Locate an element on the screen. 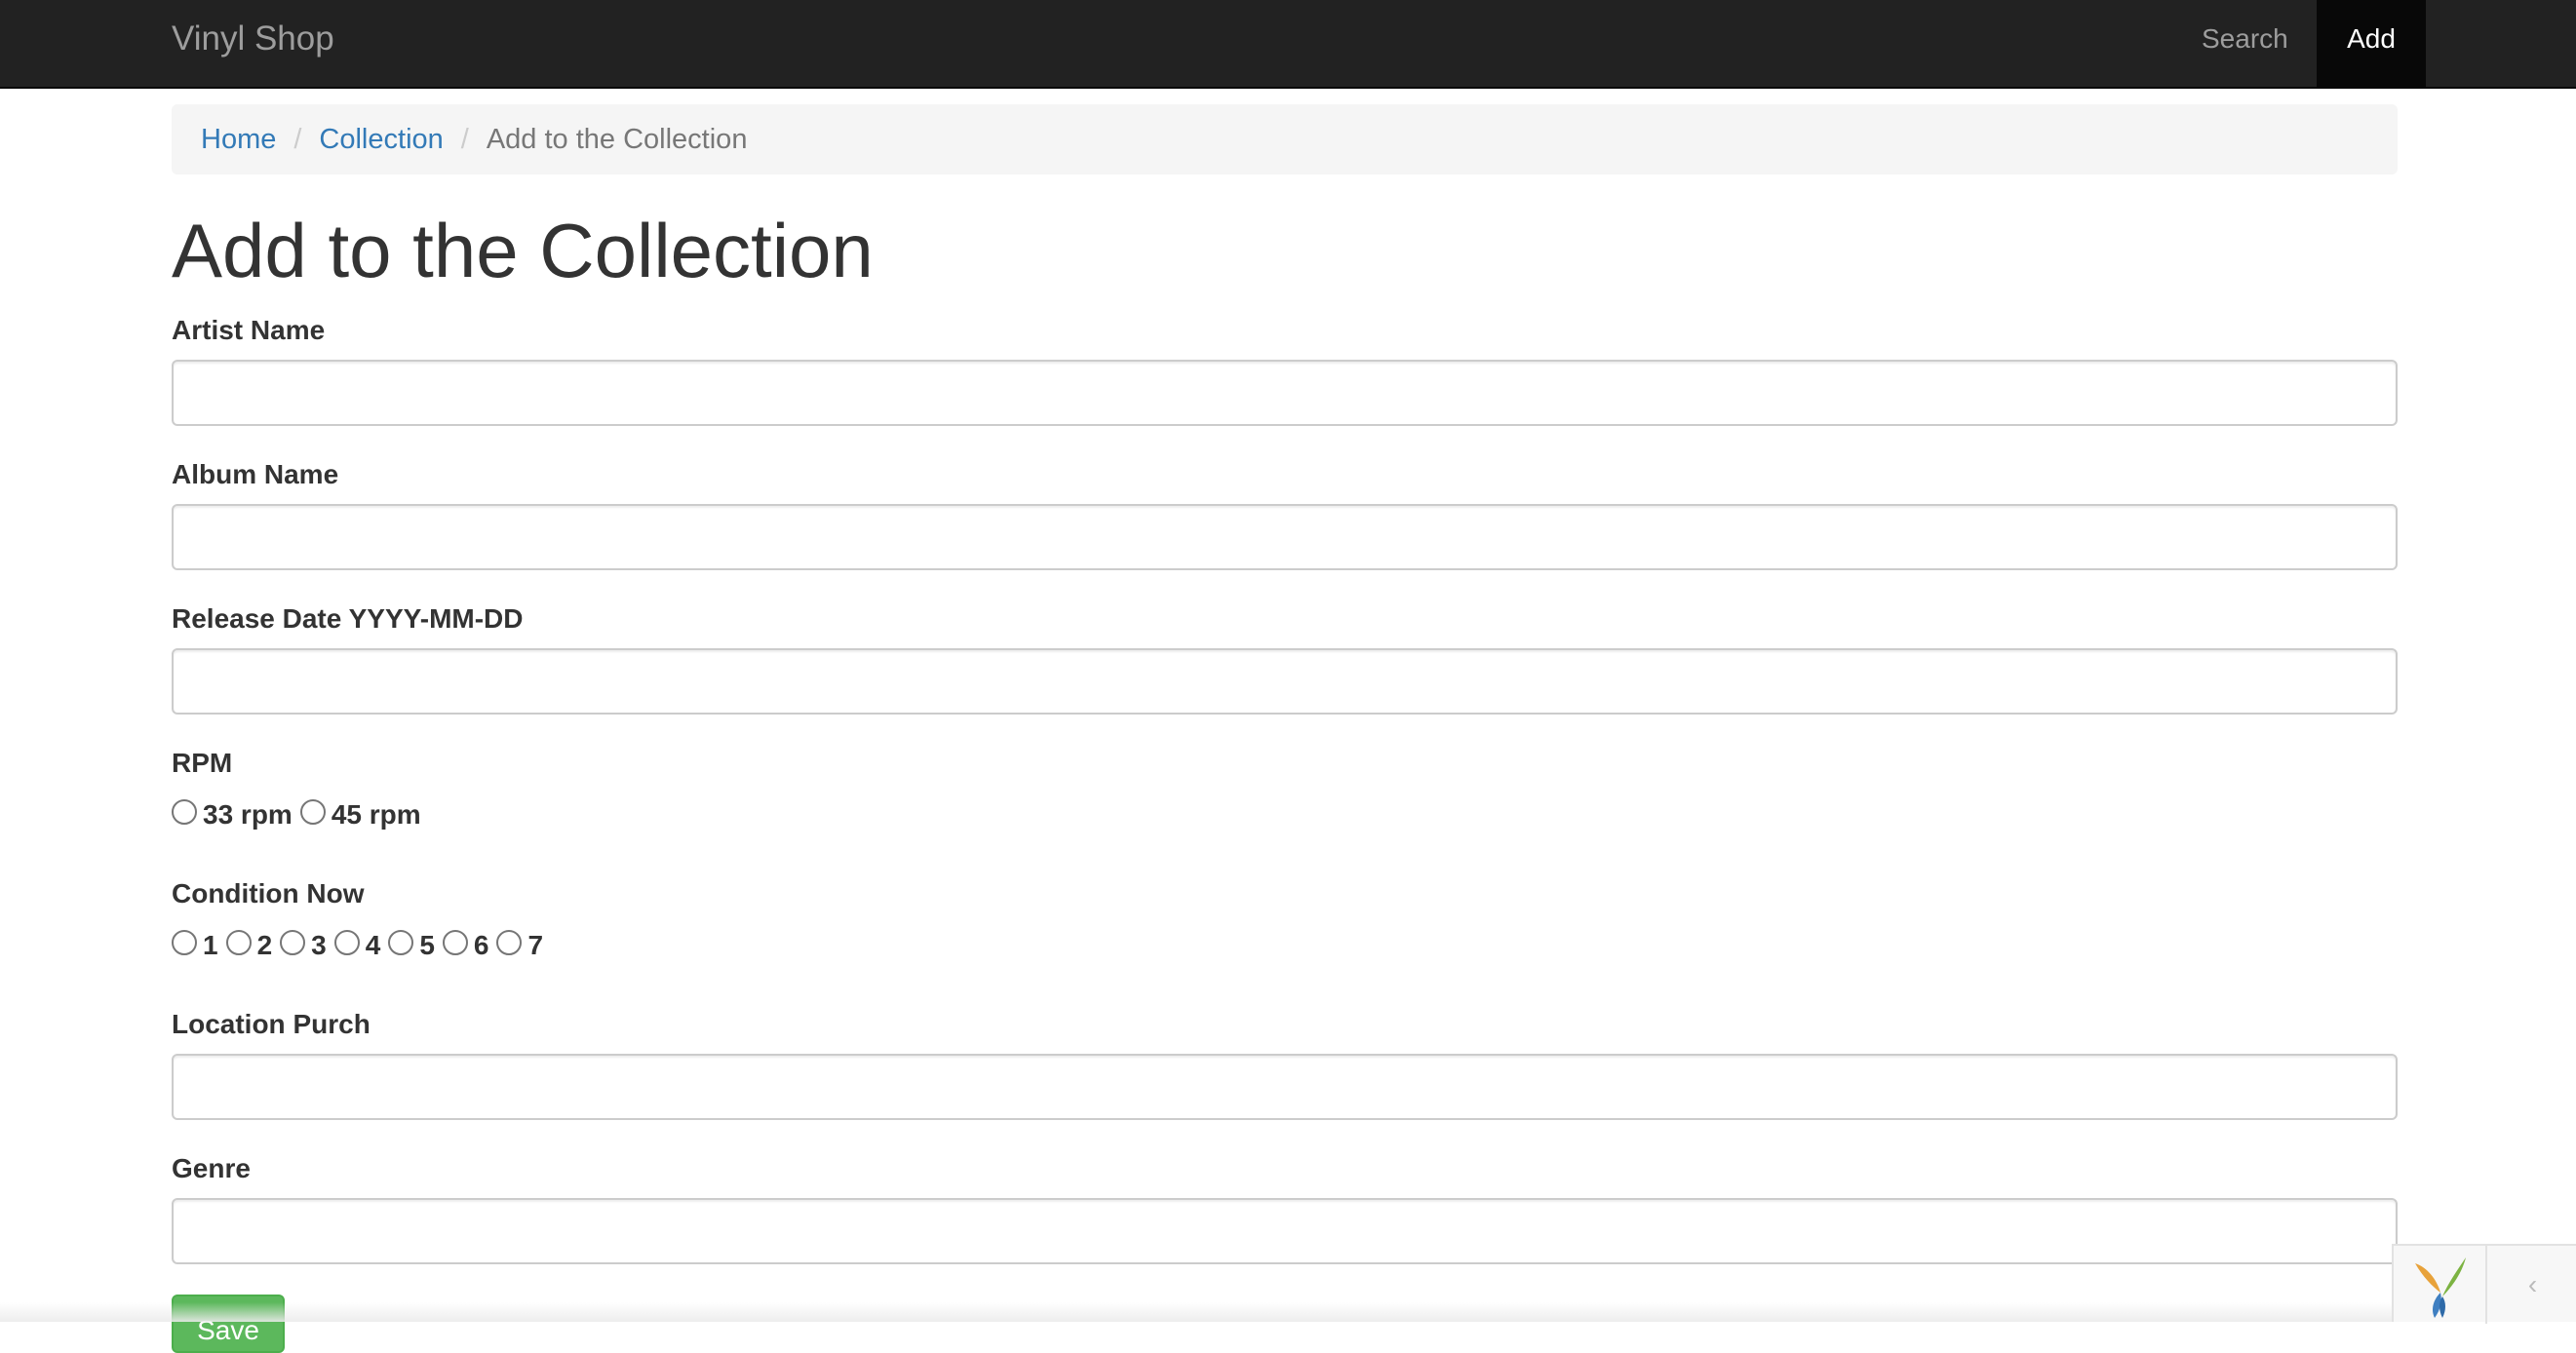 Image resolution: width=2576 pixels, height=1353 pixels. condition-option-label: 5 is located at coordinates (427, 945).